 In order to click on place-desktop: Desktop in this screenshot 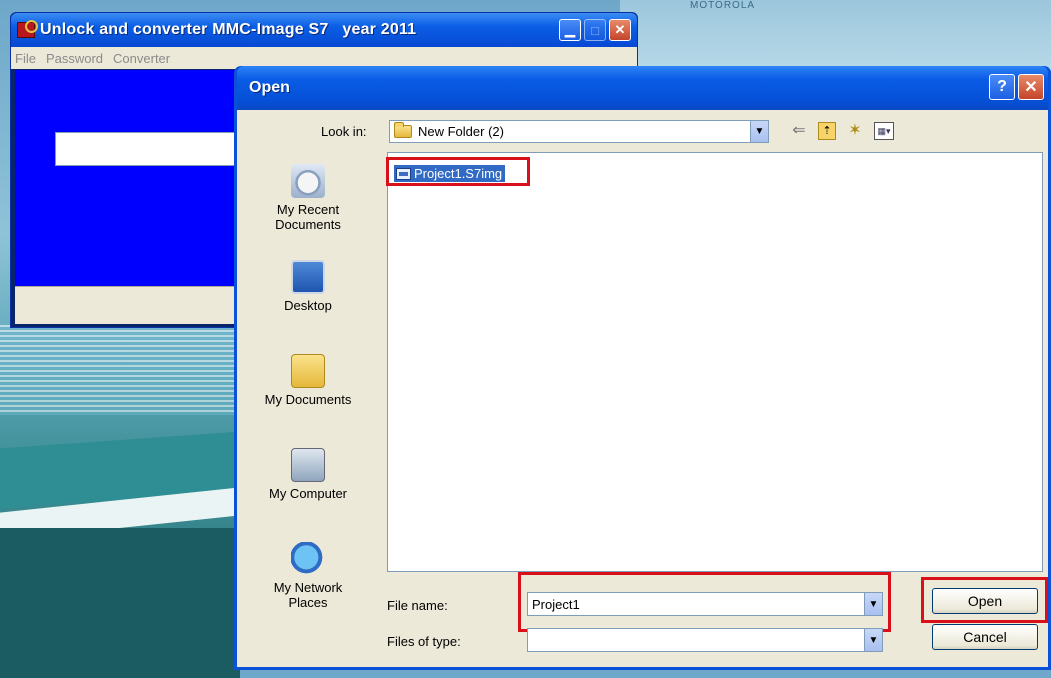, I will do `click(308, 286)`.